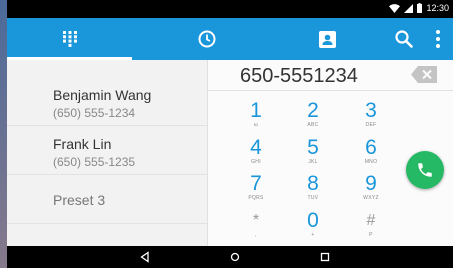 The height and width of the screenshot is (268, 453). I want to click on contact-item: Preset 3, so click(107, 199).